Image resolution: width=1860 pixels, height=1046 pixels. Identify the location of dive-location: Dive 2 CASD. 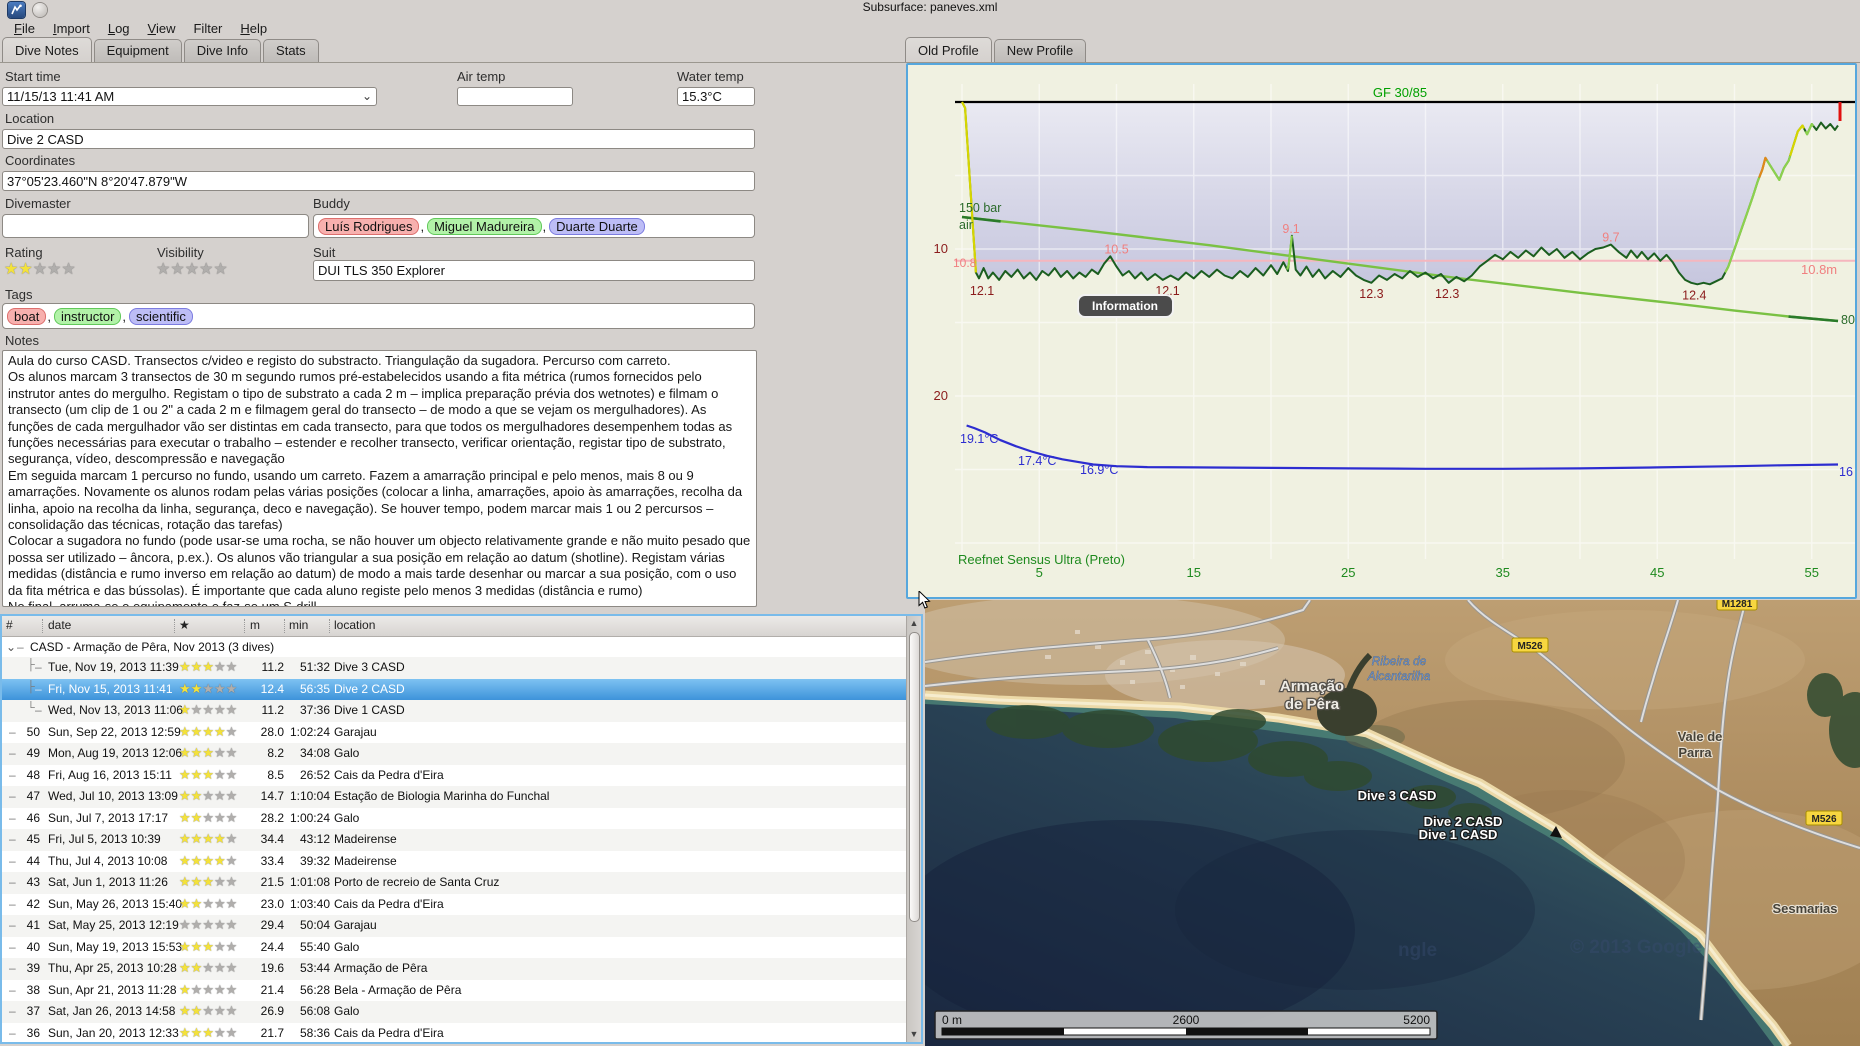
(369, 688).